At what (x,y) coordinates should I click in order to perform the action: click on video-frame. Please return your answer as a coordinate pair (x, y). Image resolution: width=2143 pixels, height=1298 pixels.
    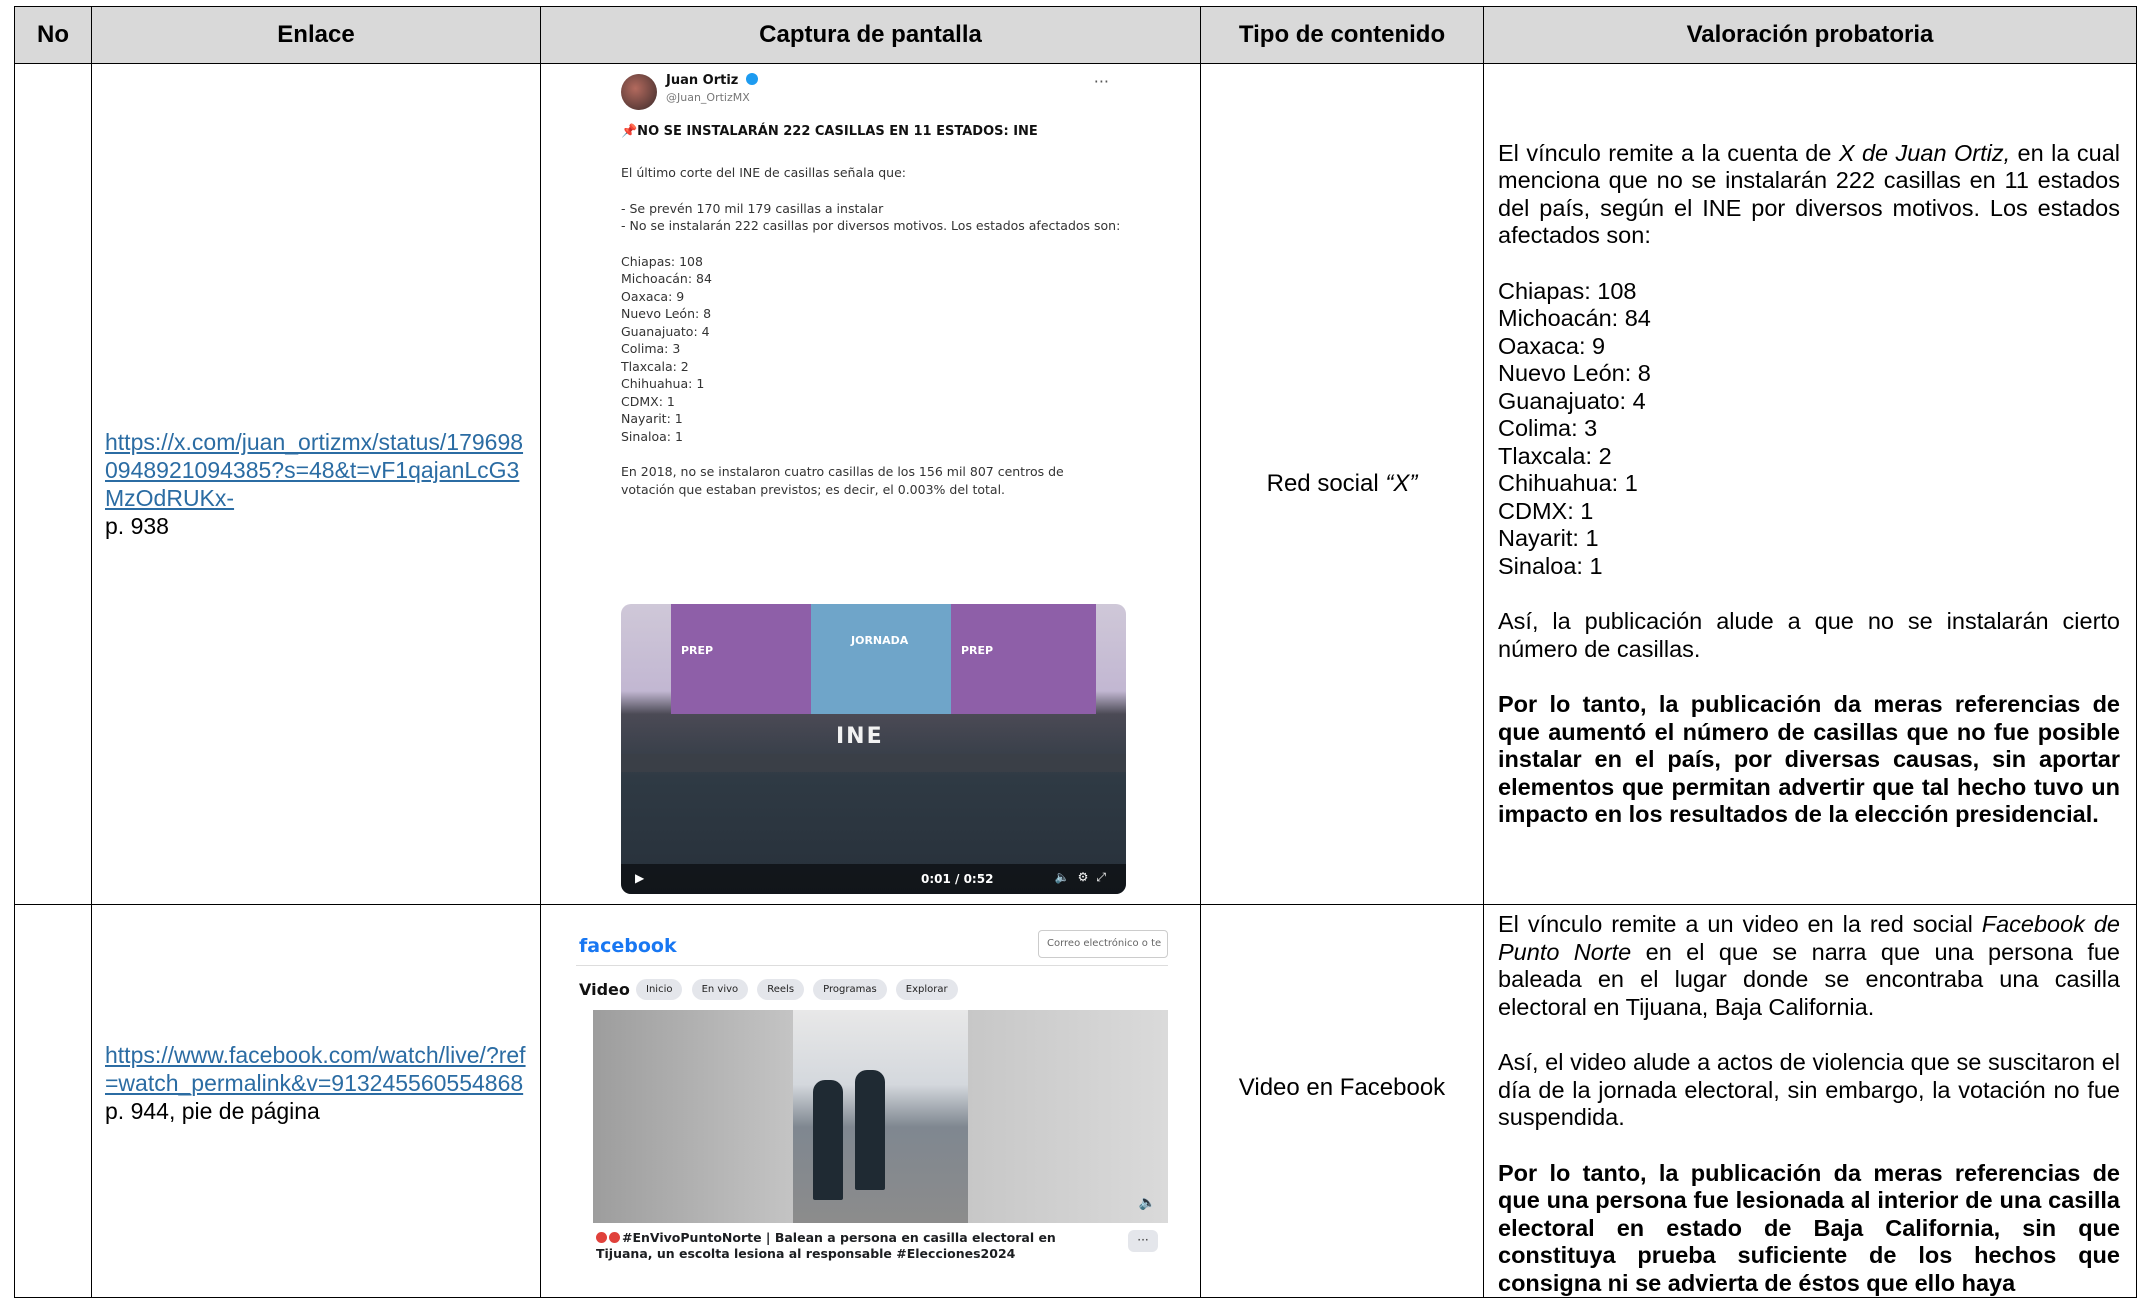
    Looking at the image, I should click on (880, 1116).